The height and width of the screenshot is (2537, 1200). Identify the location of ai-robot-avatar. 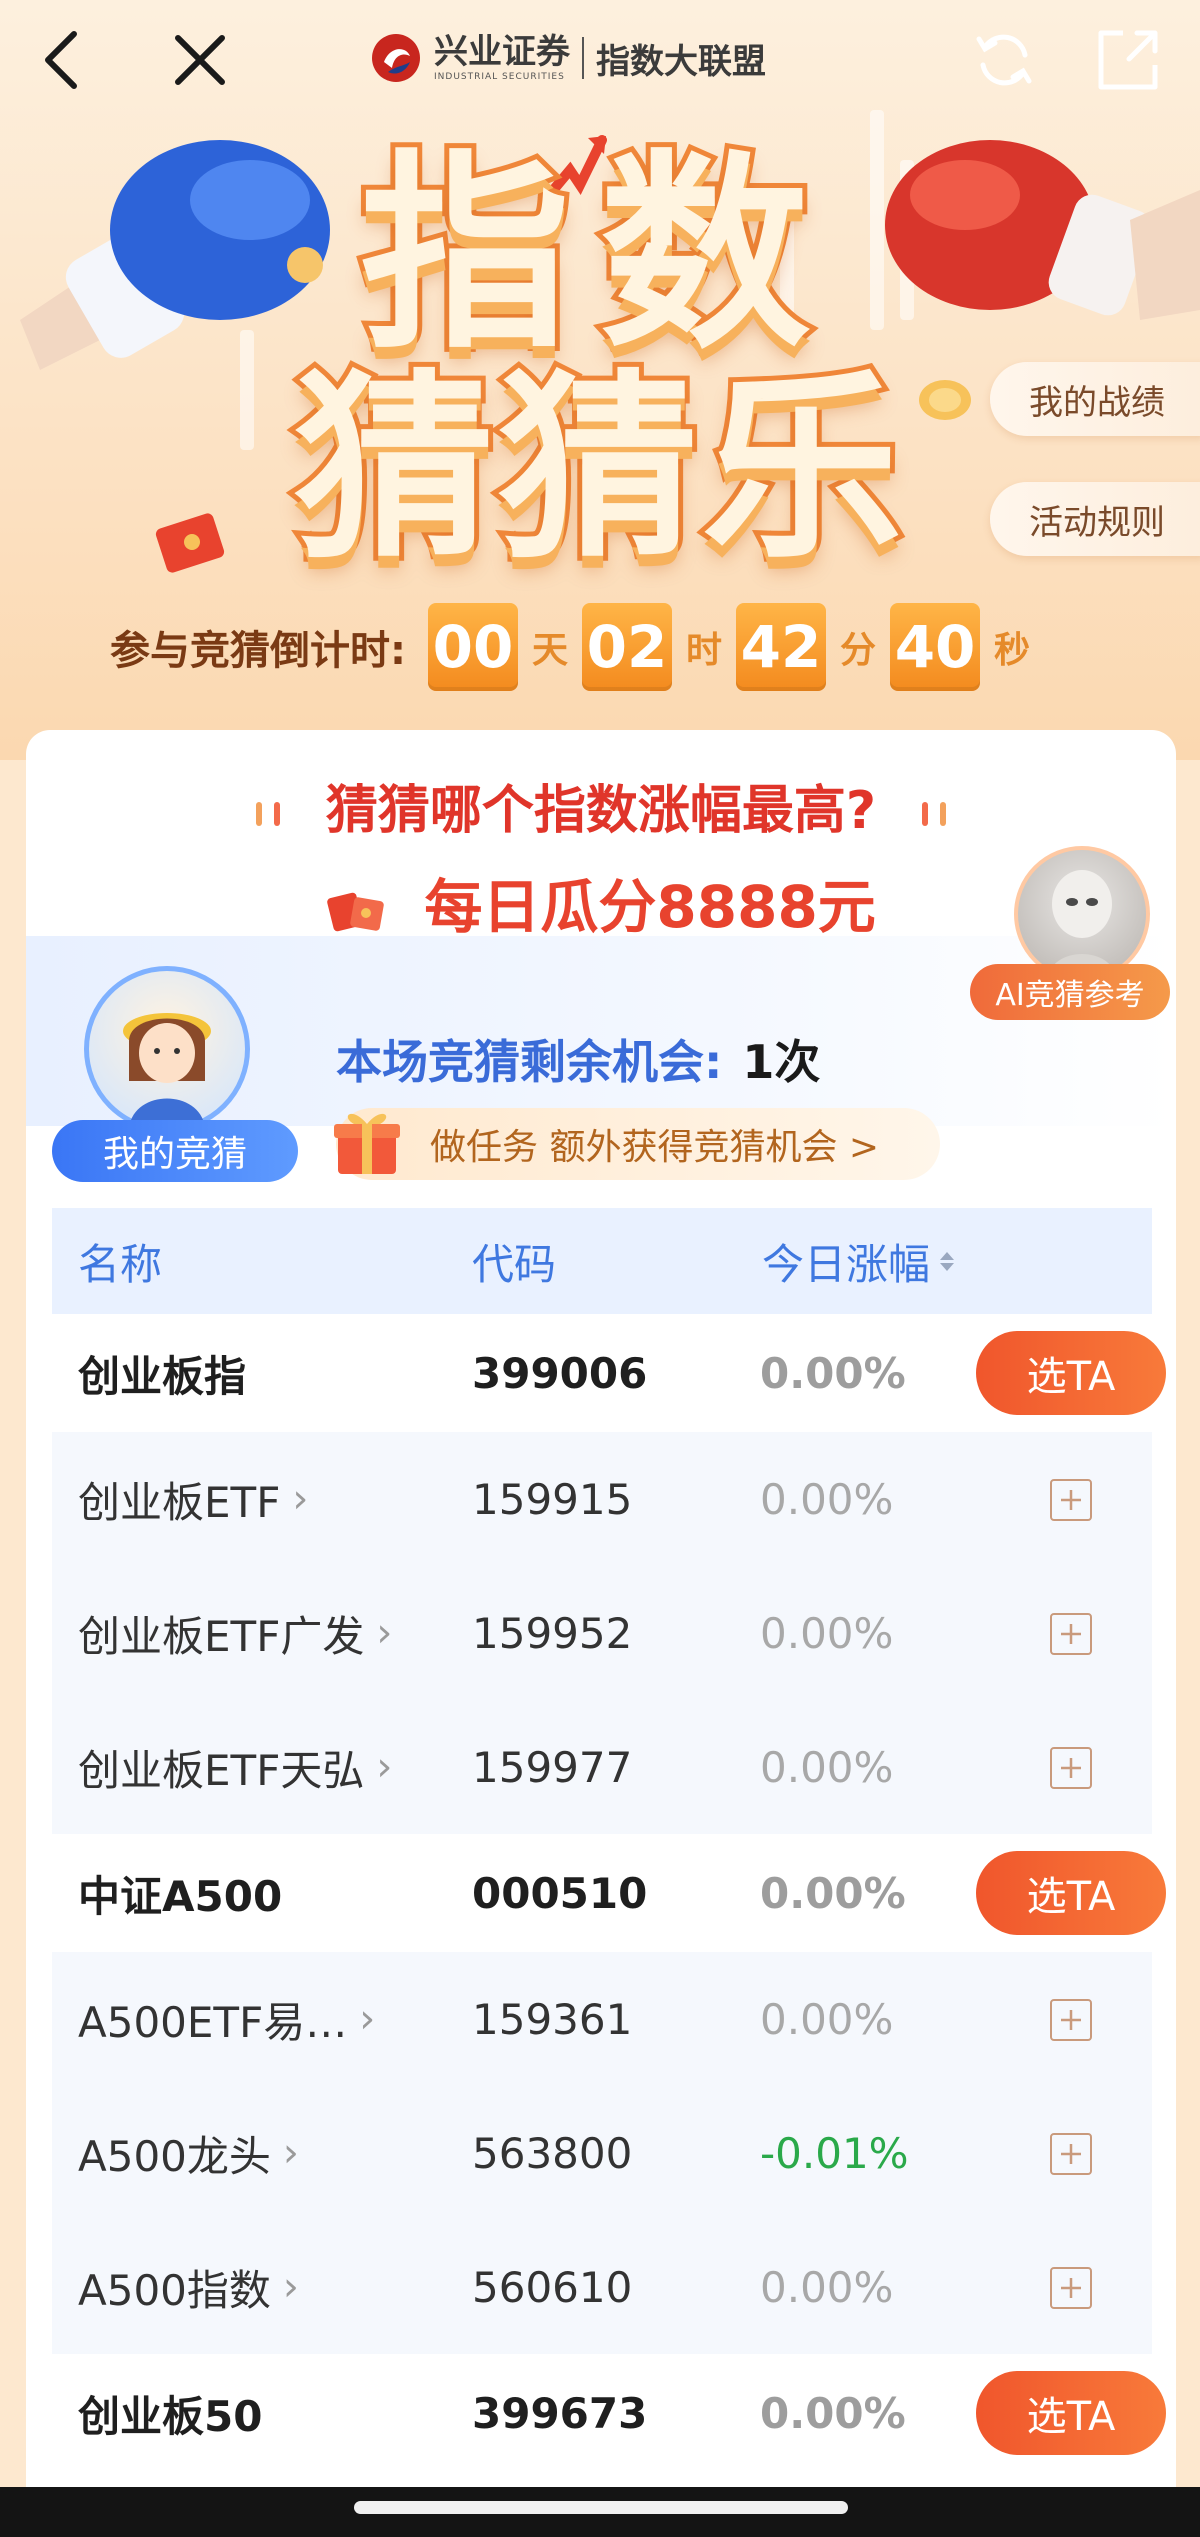
(1082, 914).